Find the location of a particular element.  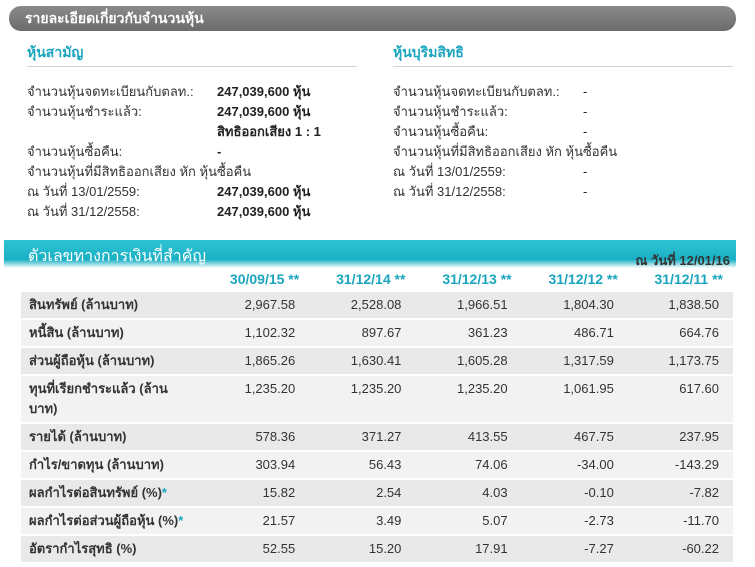

financial-value: 1,838.50 is located at coordinates (680, 305).